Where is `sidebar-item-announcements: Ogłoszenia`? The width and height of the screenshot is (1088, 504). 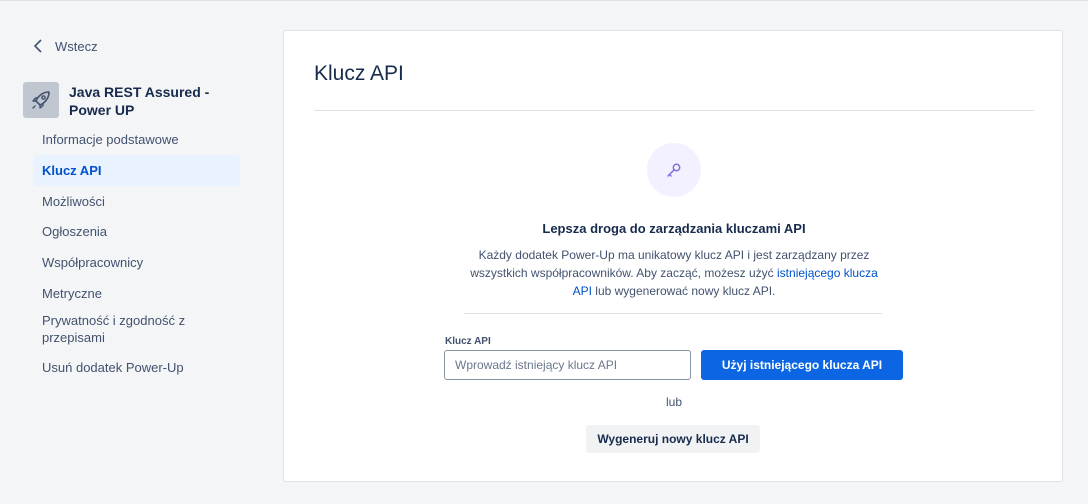 sidebar-item-announcements: Ogłoszenia is located at coordinates (137, 231).